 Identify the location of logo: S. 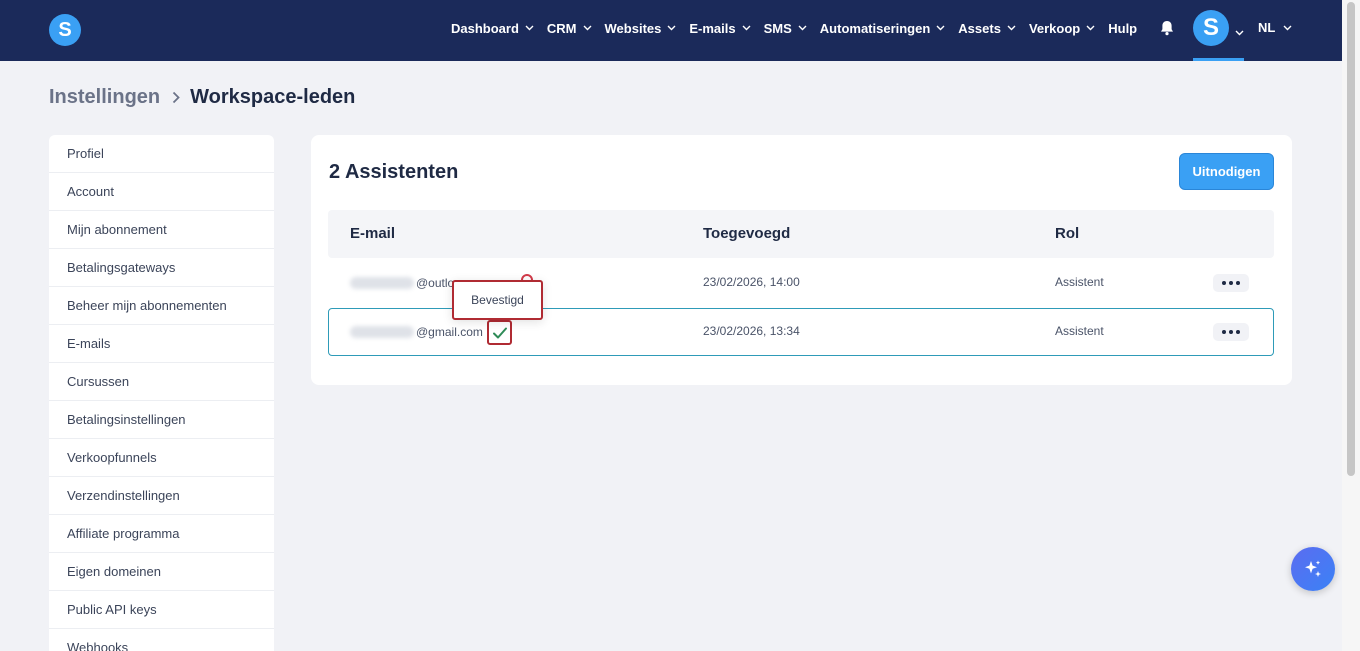
(65, 30).